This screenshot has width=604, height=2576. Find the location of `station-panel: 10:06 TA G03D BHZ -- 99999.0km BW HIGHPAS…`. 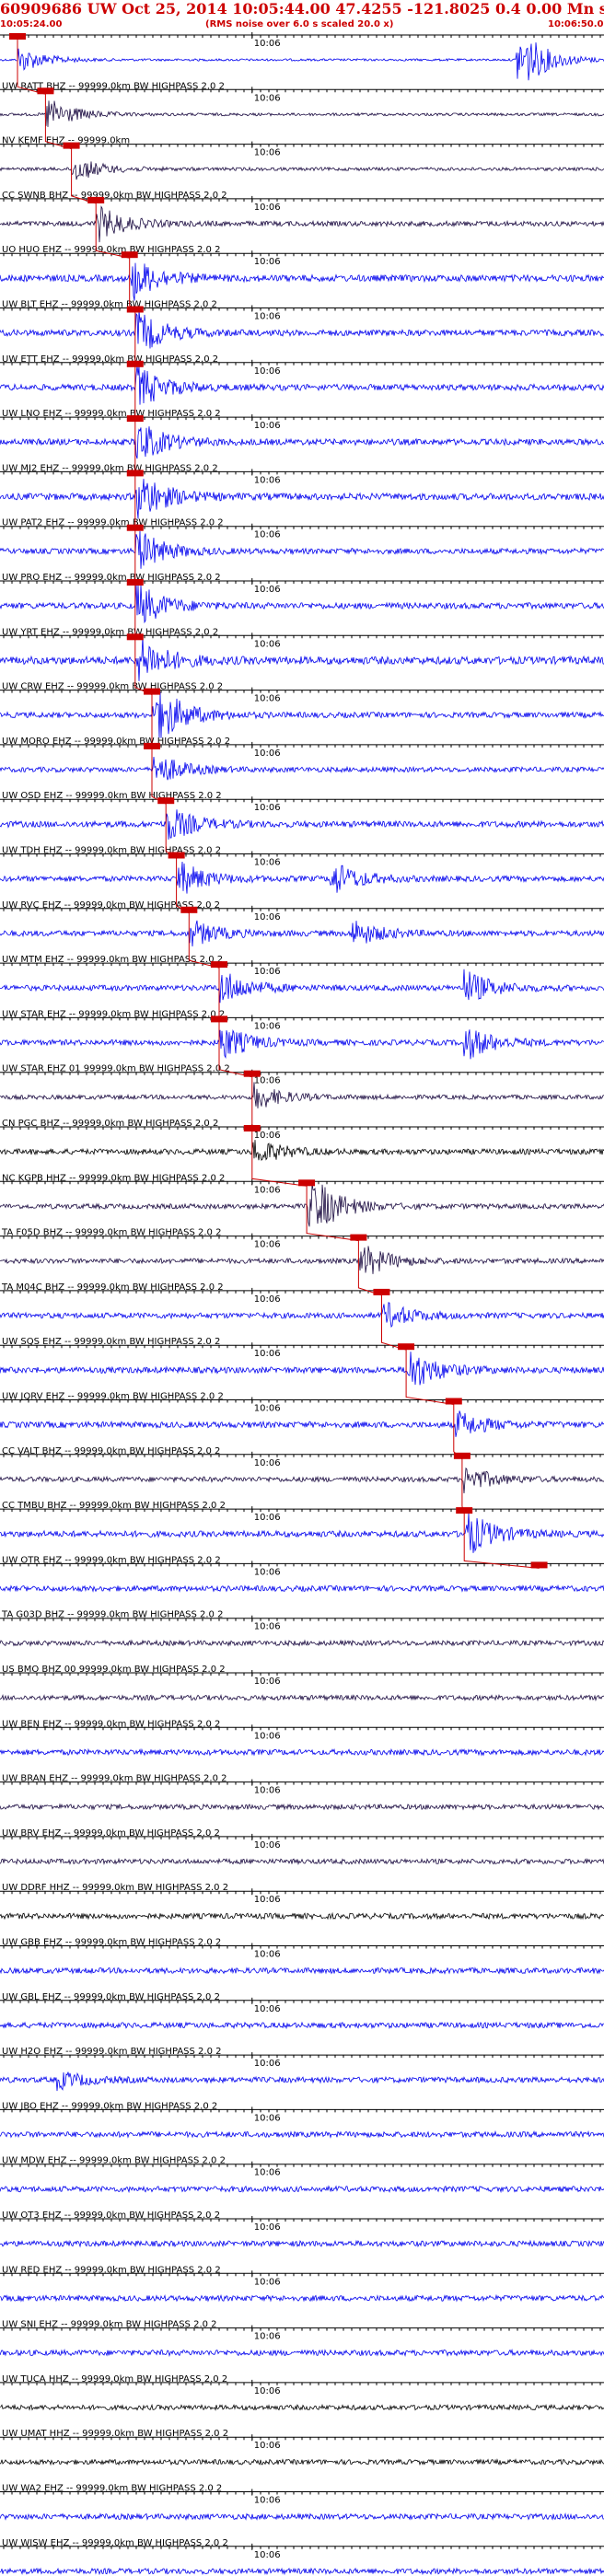

station-panel: 10:06 TA G03D BHZ -- 99999.0km BW HIGHPAS… is located at coordinates (302, 1628).